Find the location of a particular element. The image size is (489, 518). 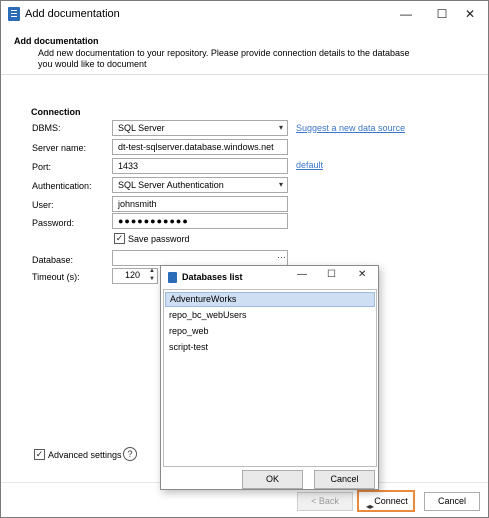

user-input: johnsmith is located at coordinates (200, 204).